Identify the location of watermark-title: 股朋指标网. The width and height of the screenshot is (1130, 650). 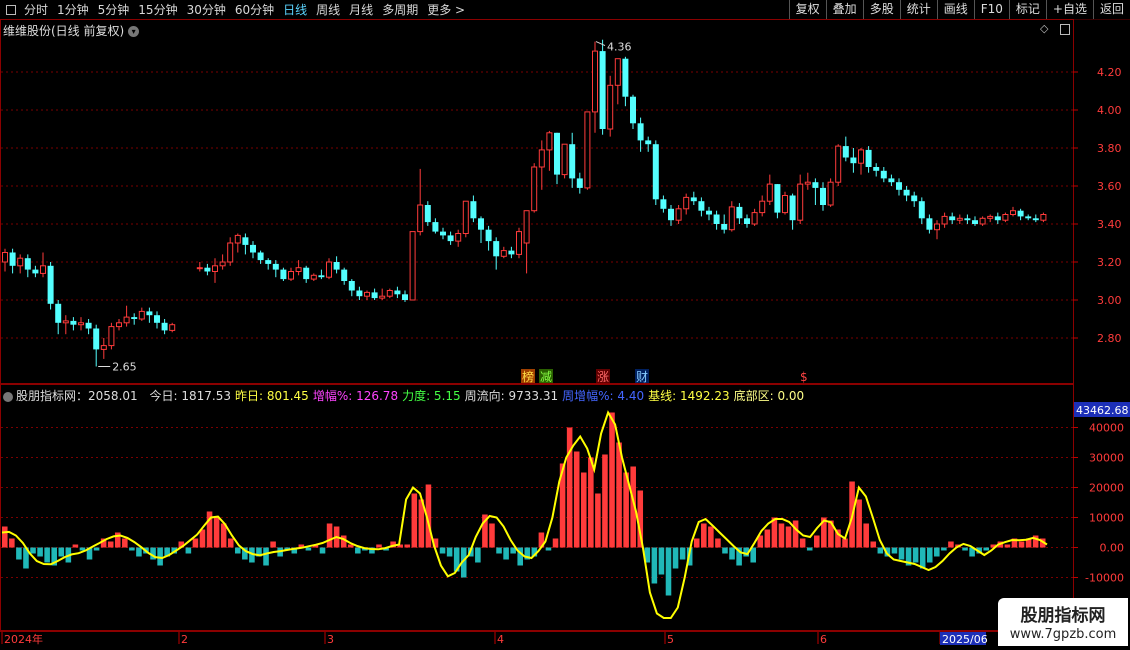
(1063, 616).